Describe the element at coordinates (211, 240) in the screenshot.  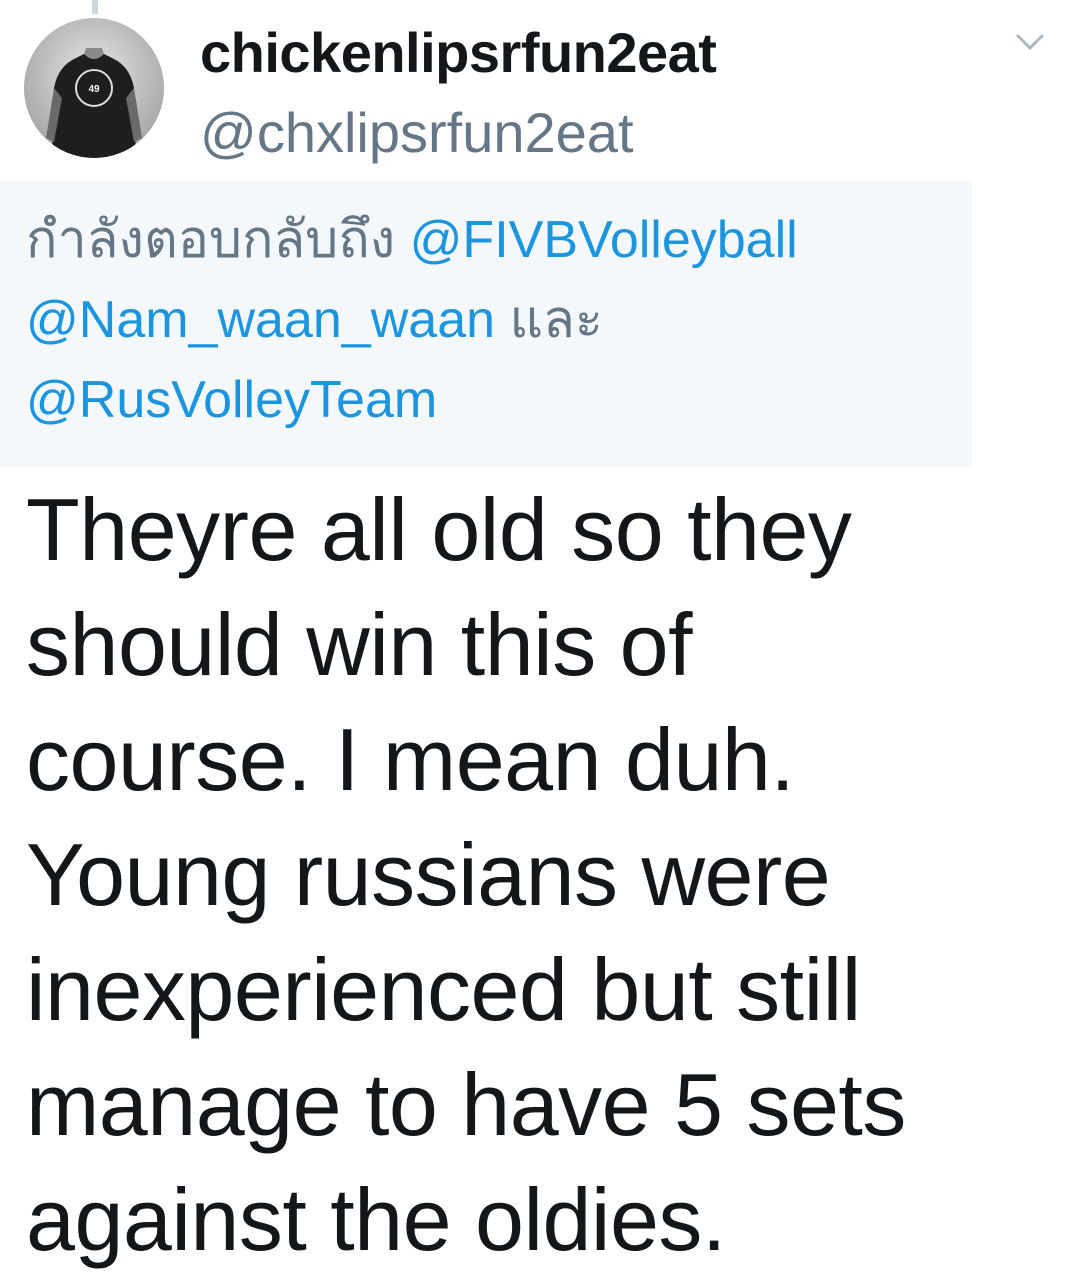
I see `reply-prefix: กำลังตอบกลับถึง` at that location.